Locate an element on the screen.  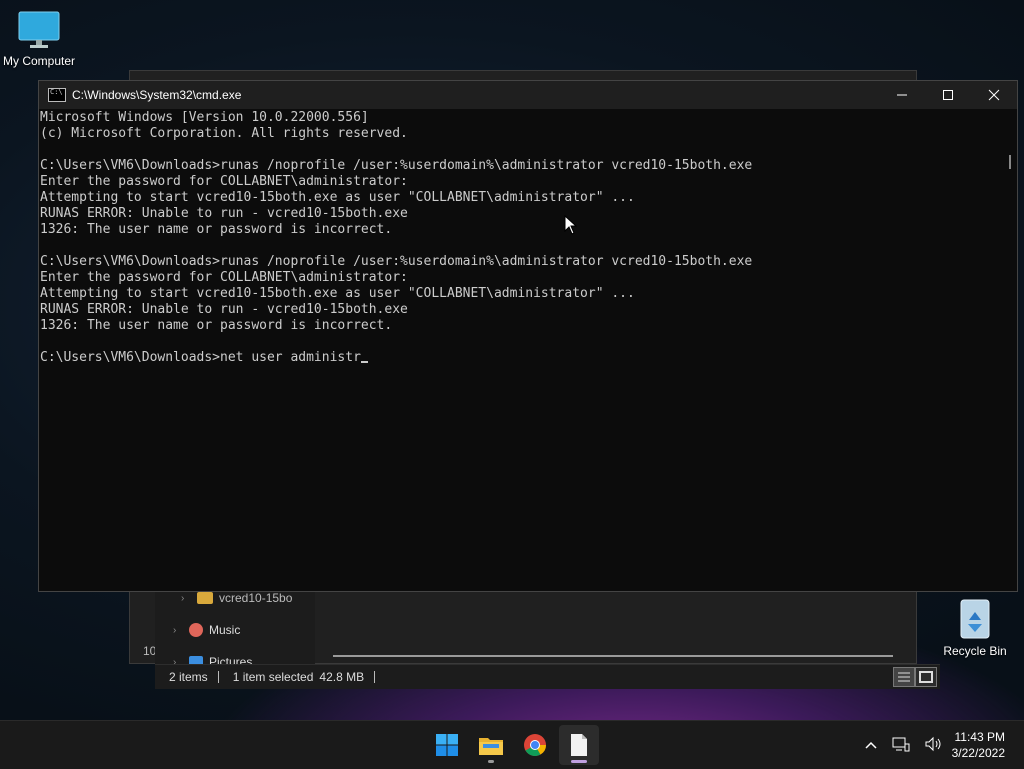
cmd-window-title: C:\Windows\System32\cmd.exe is located at coordinates (157, 95).